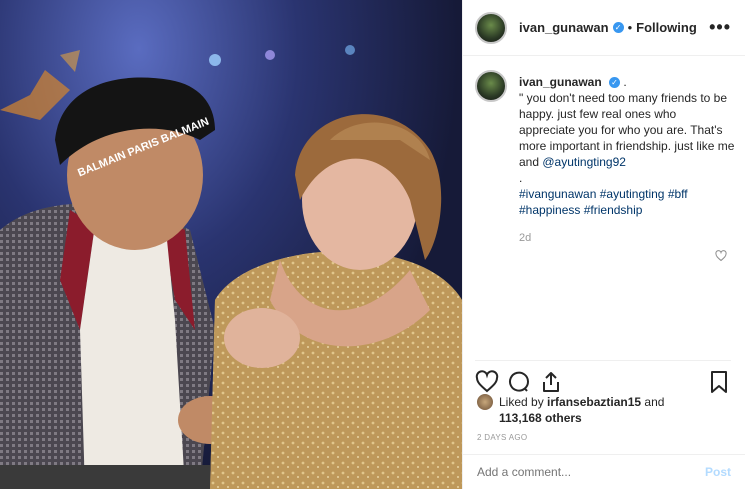 The height and width of the screenshot is (489, 745). What do you see at coordinates (491, 27) in the screenshot?
I see `user-avatar` at bounding box center [491, 27].